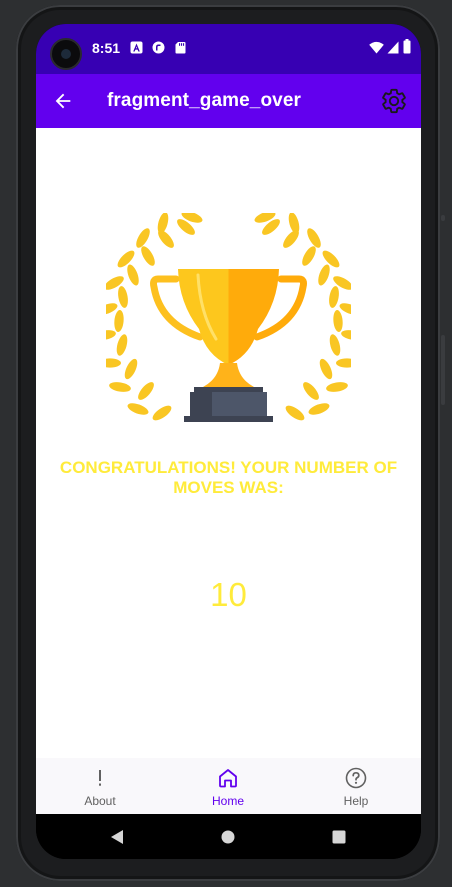 Image resolution: width=452 pixels, height=887 pixels. Describe the element at coordinates (117, 837) in the screenshot. I see `system-back-icon` at that location.